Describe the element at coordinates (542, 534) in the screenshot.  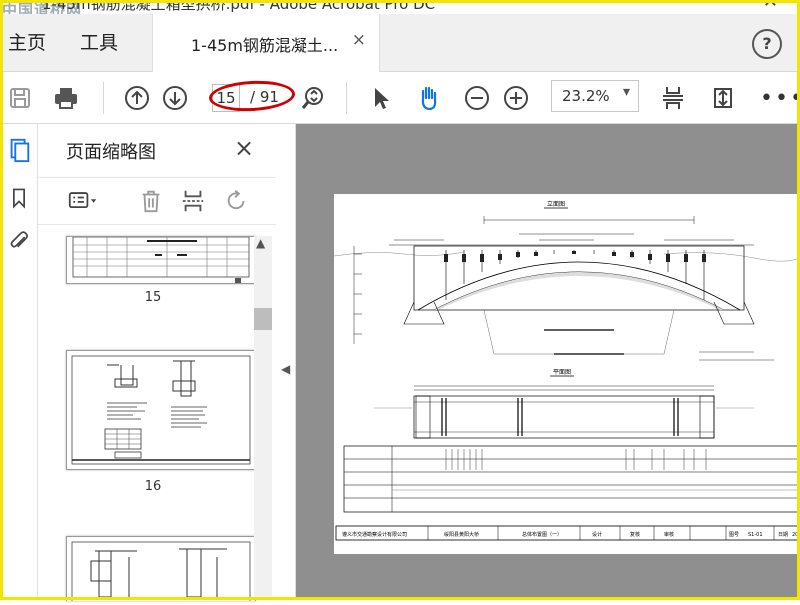
I see `footer-sheet: 总体布置图（一）` at that location.